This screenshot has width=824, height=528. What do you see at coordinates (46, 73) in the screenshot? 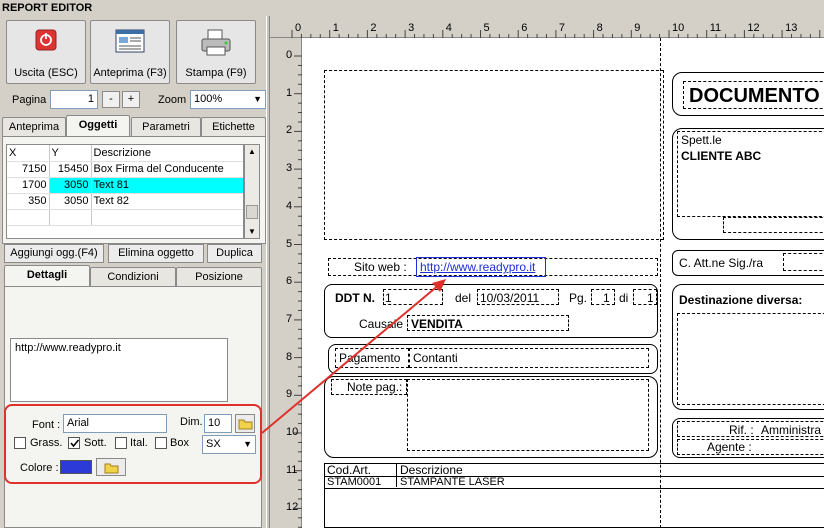
I see `exit-button-label: Uscita (ESC)` at bounding box center [46, 73].